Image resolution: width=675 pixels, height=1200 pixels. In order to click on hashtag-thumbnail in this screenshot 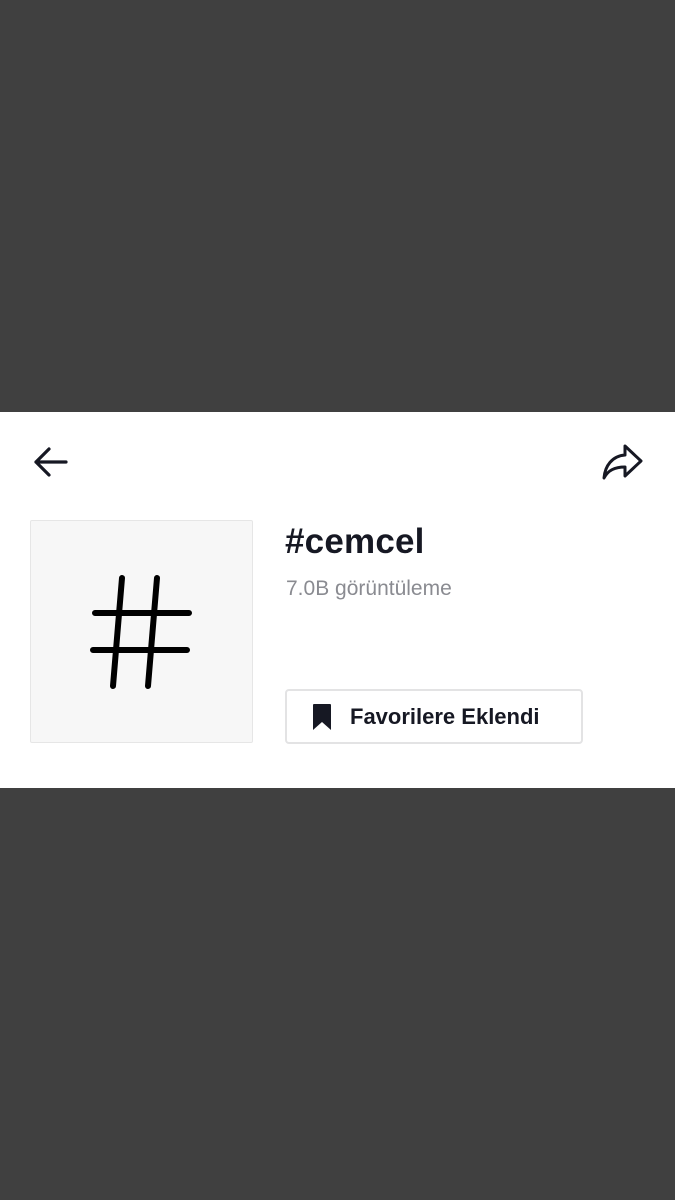, I will do `click(141, 631)`.